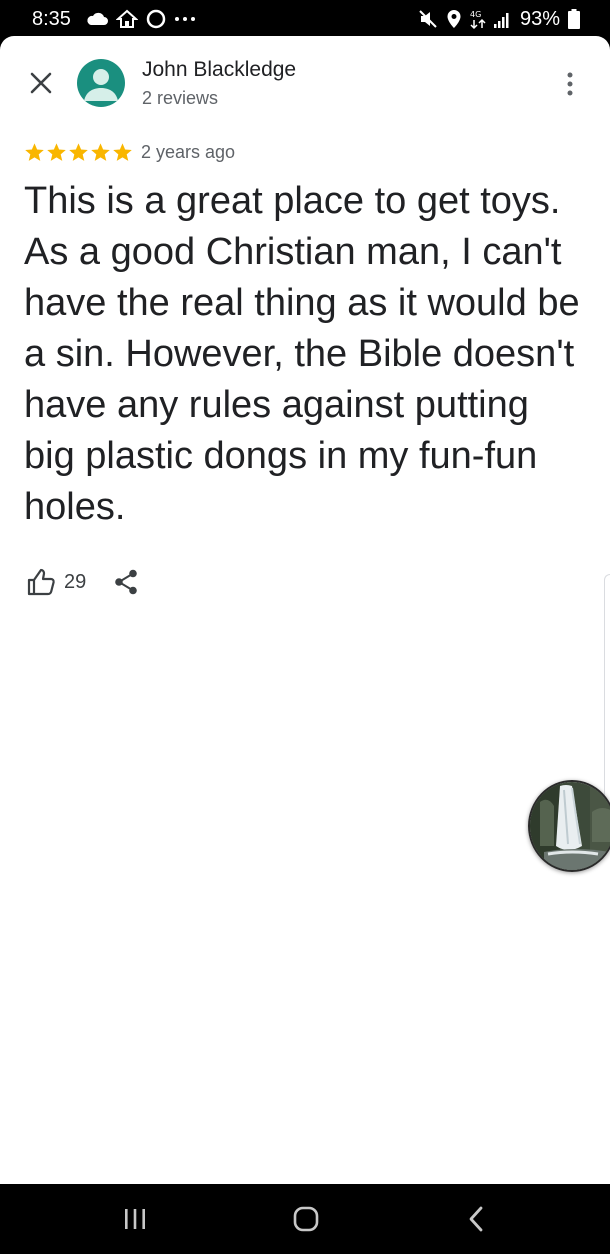 The image size is (610, 1254). Describe the element at coordinates (75, 581) in the screenshot. I see `like-count: 29` at that location.